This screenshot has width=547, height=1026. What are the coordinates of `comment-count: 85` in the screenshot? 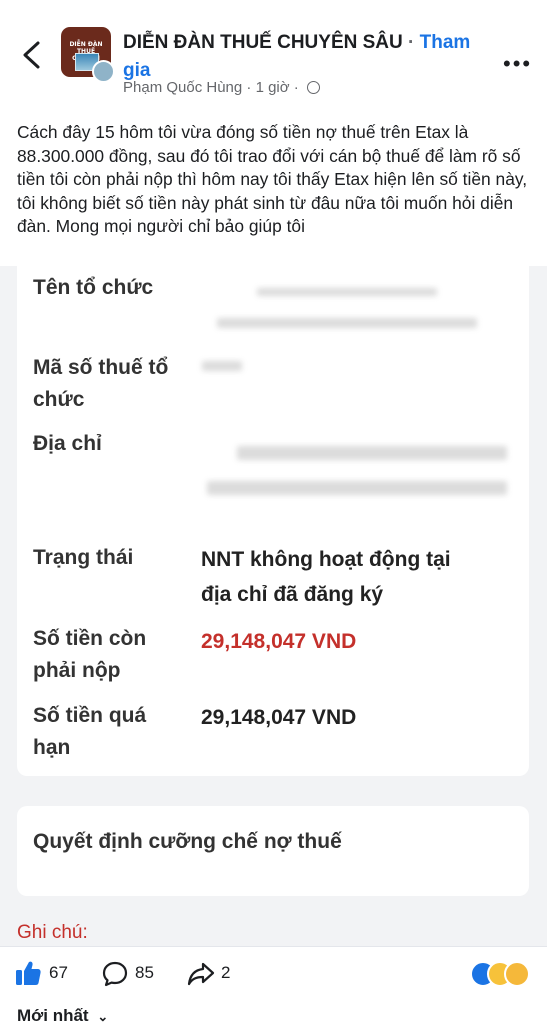 It's located at (144, 973).